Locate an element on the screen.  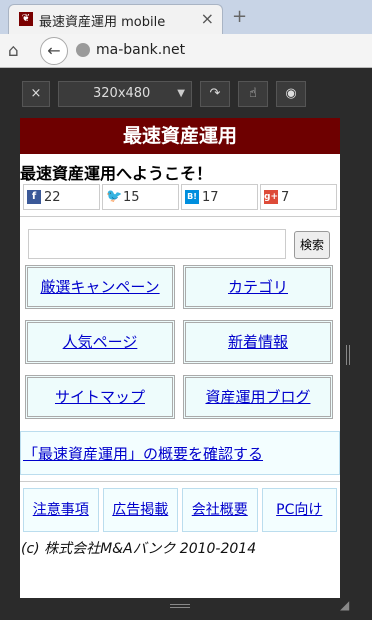
browser-tab-strip: ❦ 最速資産運用 mobile × + is located at coordinates (186, 17).